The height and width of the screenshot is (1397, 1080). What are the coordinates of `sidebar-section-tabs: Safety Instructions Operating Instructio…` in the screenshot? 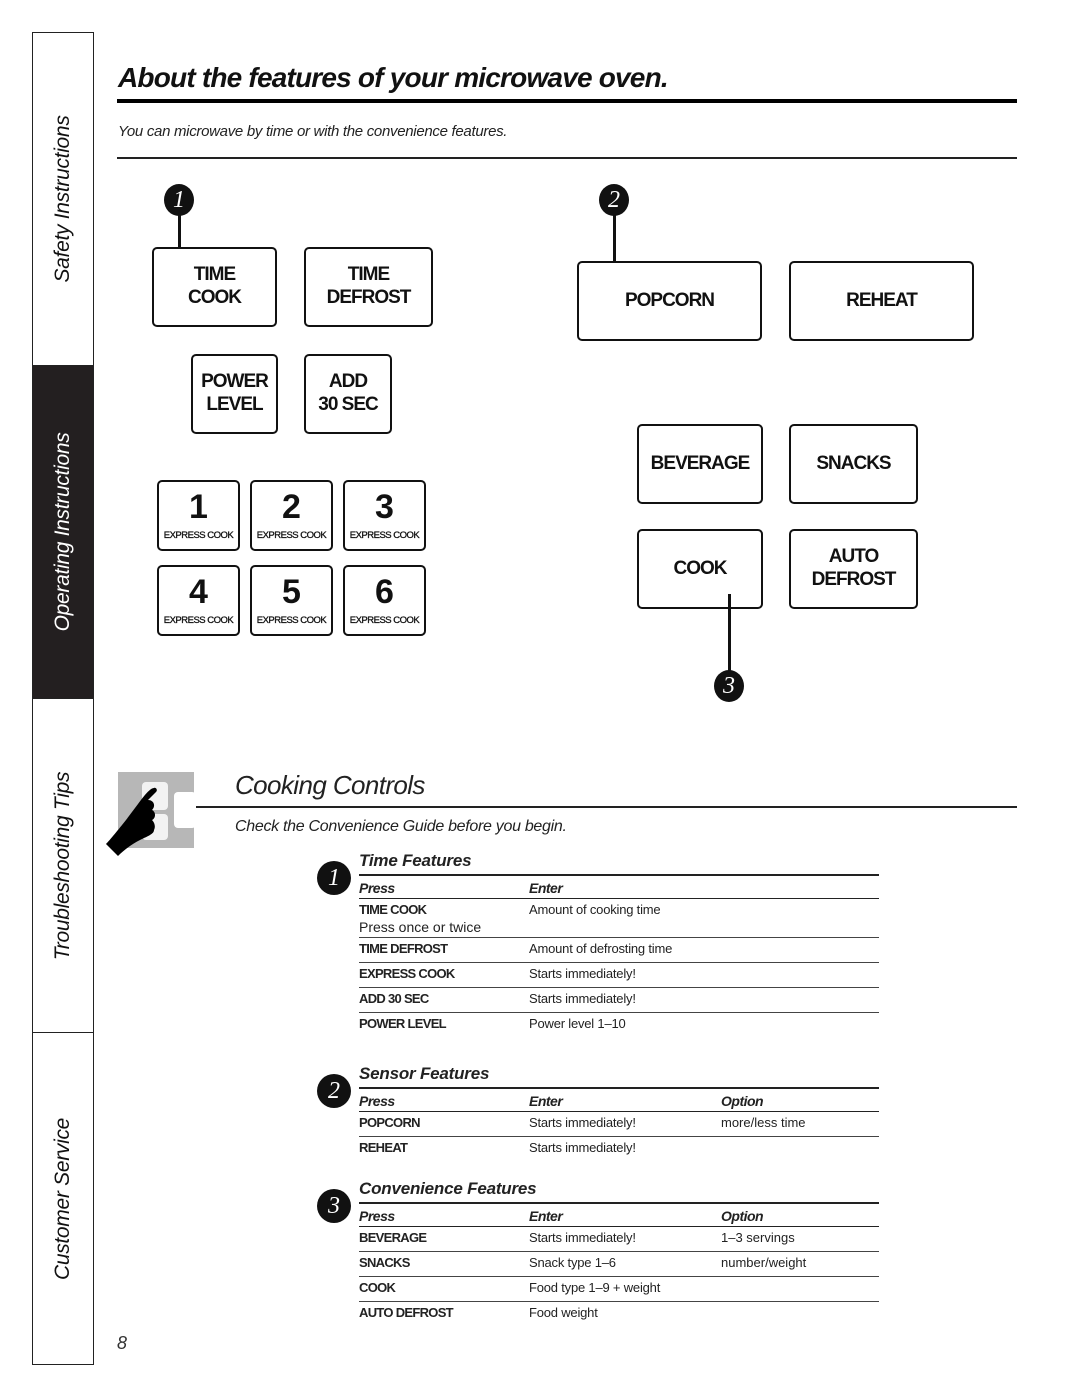 It's located at (63, 698).